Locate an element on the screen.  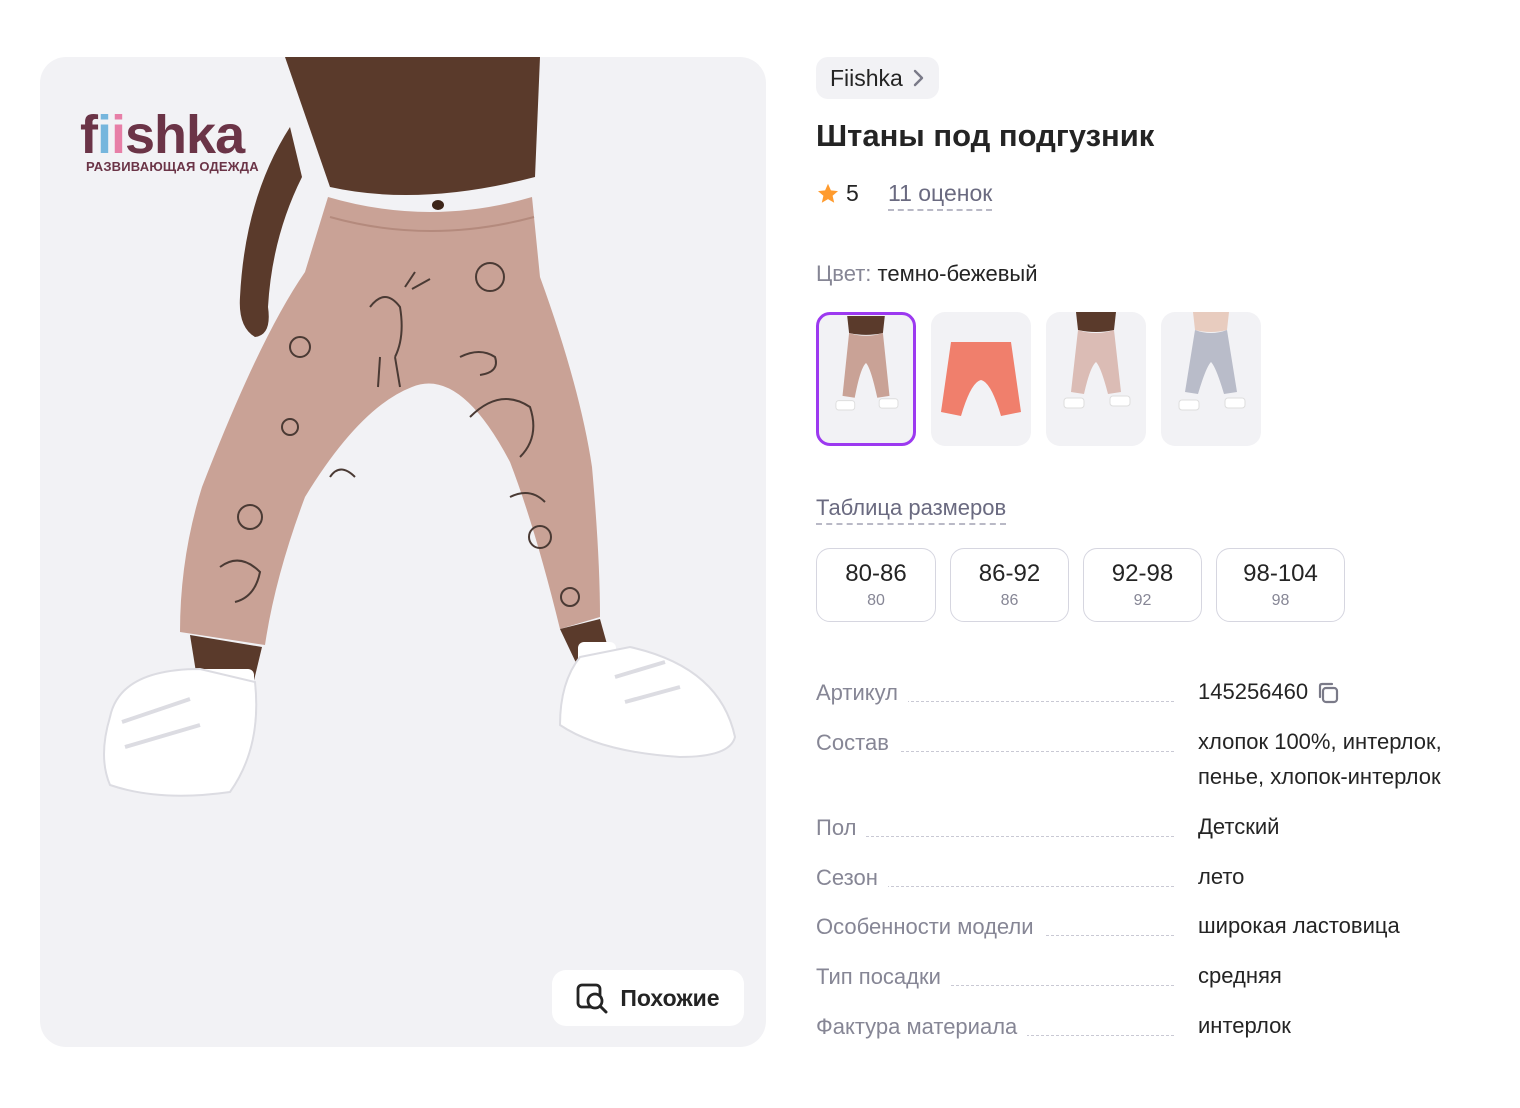
similar-button: Похожие is located at coordinates (648, 998).